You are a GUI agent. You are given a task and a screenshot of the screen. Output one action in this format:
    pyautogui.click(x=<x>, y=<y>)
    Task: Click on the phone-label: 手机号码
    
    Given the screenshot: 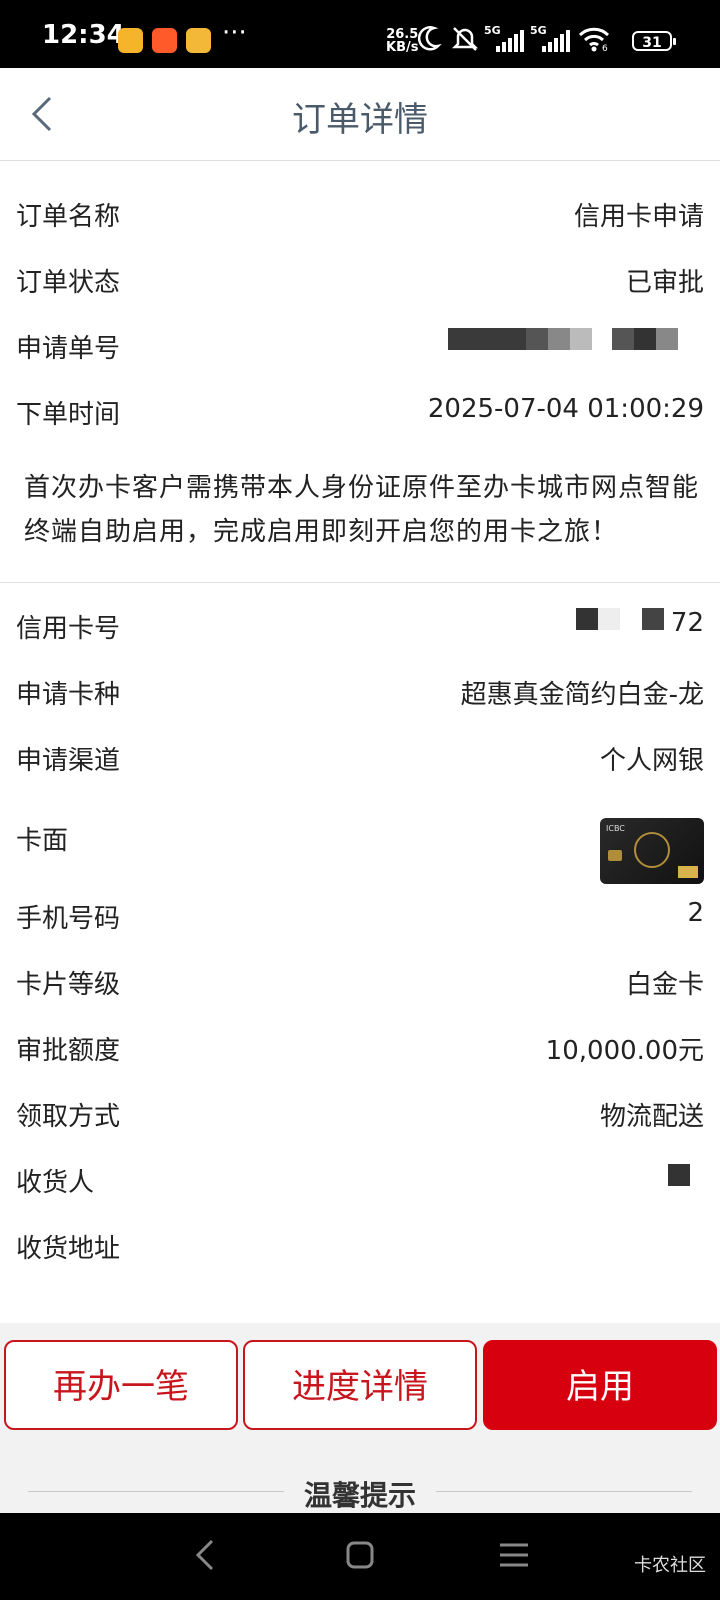 What is the action you would take?
    pyautogui.click(x=68, y=919)
    